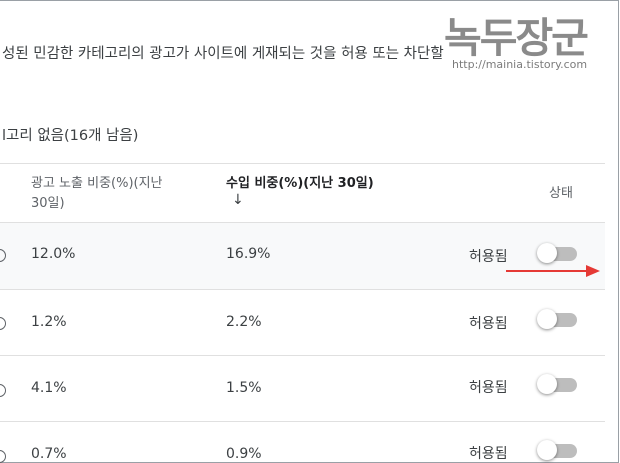 The image size is (620, 463). Describe the element at coordinates (223, 54) in the screenshot. I see `page-description: 성된 민감한 카테고리의 광고가 사이트에 게재되는 것을 허용 또는 차단할` at that location.